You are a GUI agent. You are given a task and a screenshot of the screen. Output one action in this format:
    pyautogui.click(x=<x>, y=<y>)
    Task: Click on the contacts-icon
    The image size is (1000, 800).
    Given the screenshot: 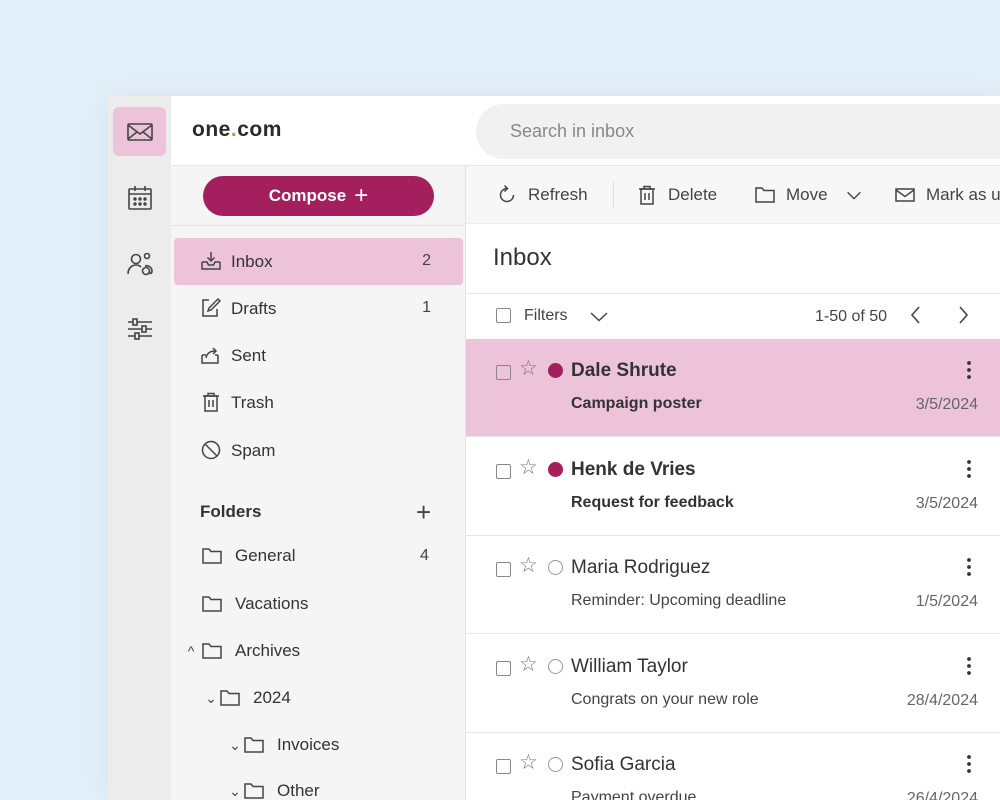 What is the action you would take?
    pyautogui.click(x=139, y=263)
    